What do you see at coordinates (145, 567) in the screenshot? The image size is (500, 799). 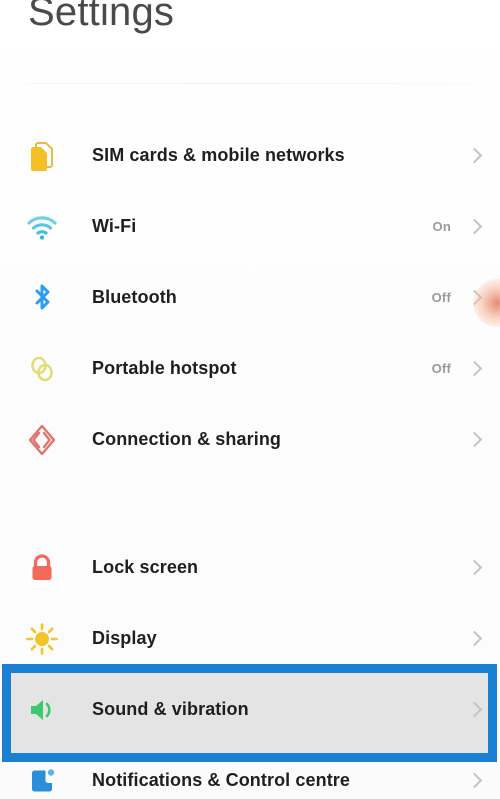 I see `sidebar-item-label: Lock screen` at bounding box center [145, 567].